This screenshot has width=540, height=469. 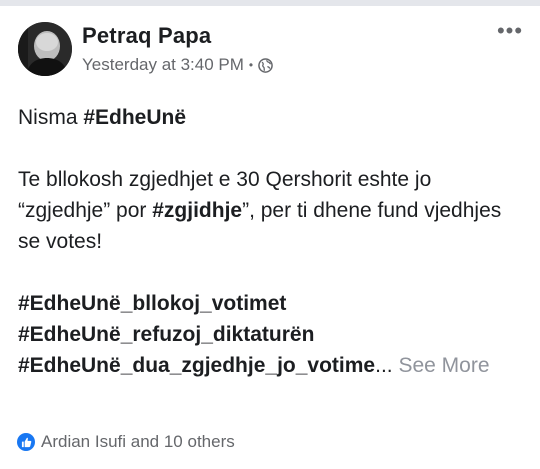 I want to click on hashtag-link: #zgjidhje, so click(x=197, y=210).